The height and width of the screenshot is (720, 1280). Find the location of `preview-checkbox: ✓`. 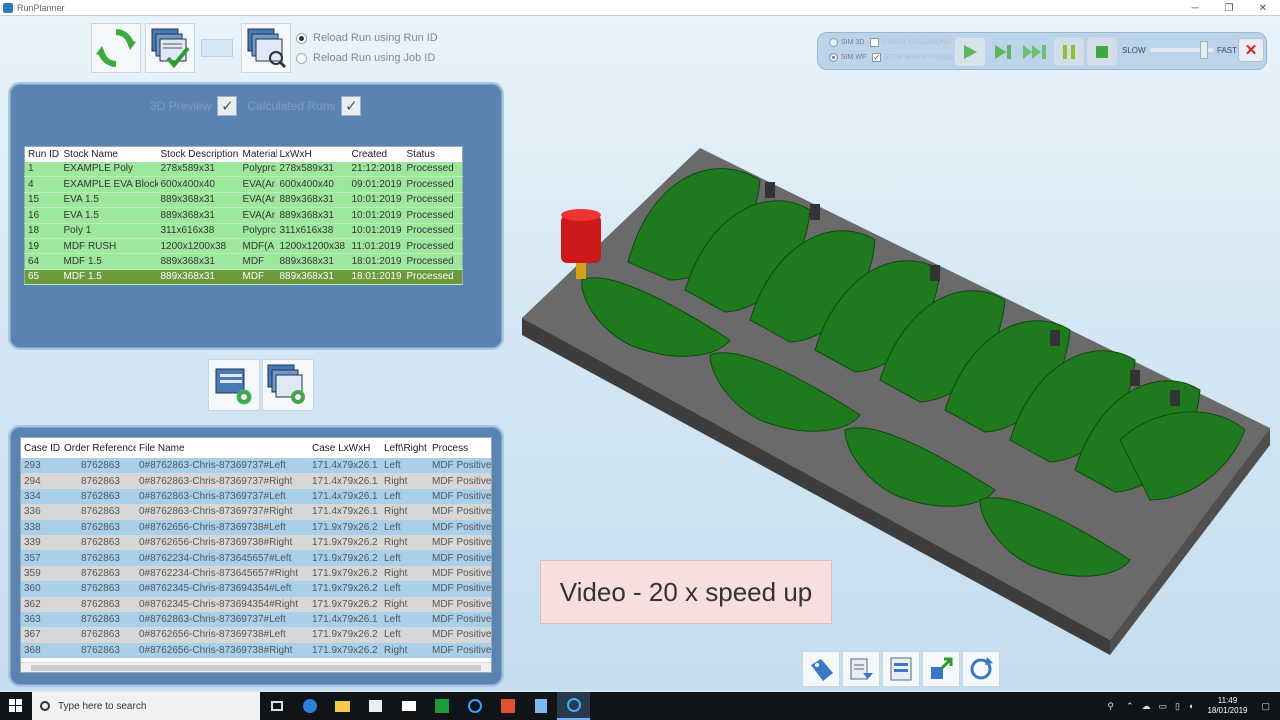

preview-checkbox: ✓ is located at coordinates (227, 106).